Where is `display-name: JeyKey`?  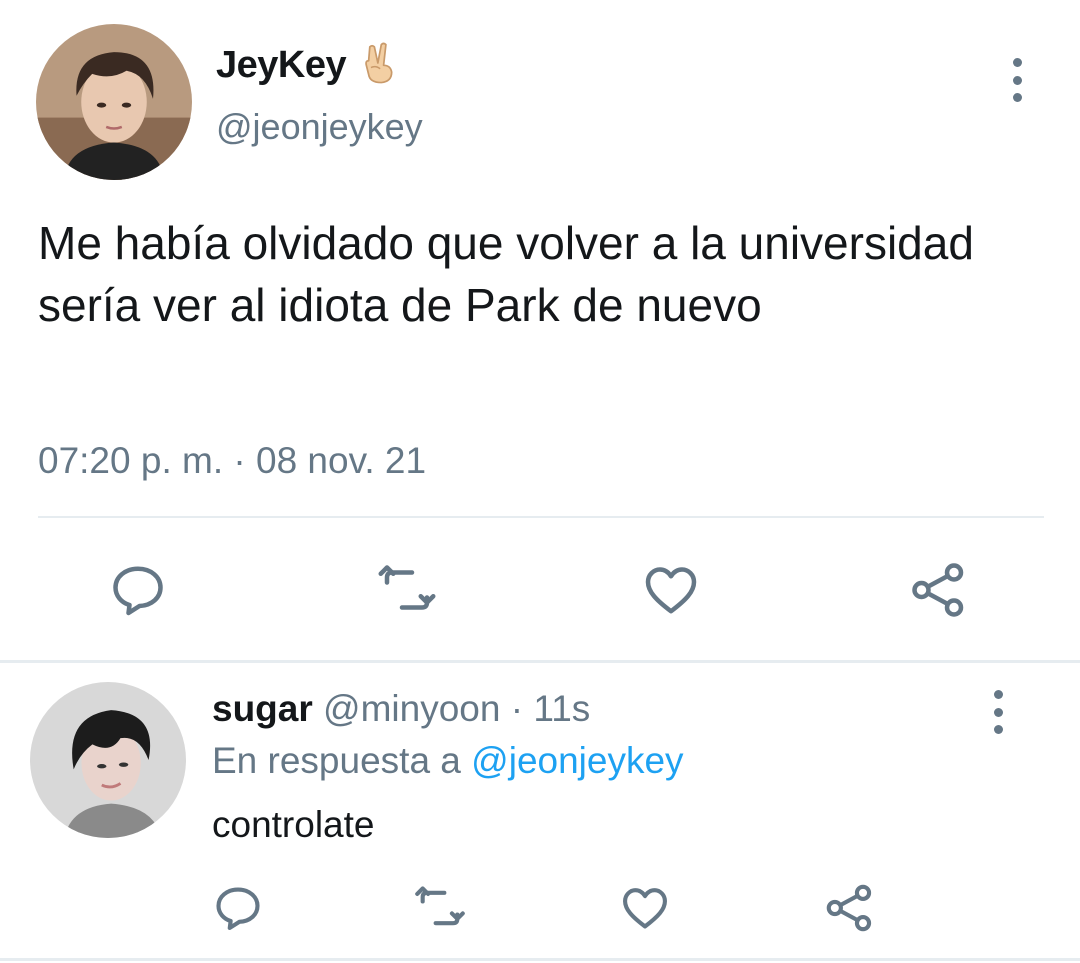
display-name: JeyKey is located at coordinates (281, 65).